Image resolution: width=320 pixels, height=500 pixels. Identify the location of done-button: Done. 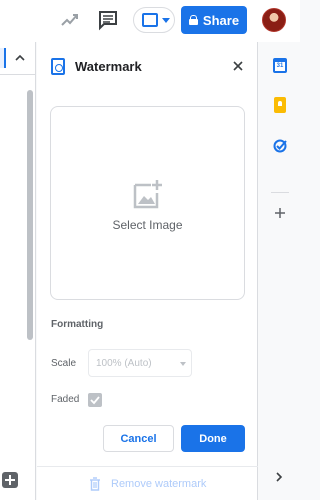
(213, 438).